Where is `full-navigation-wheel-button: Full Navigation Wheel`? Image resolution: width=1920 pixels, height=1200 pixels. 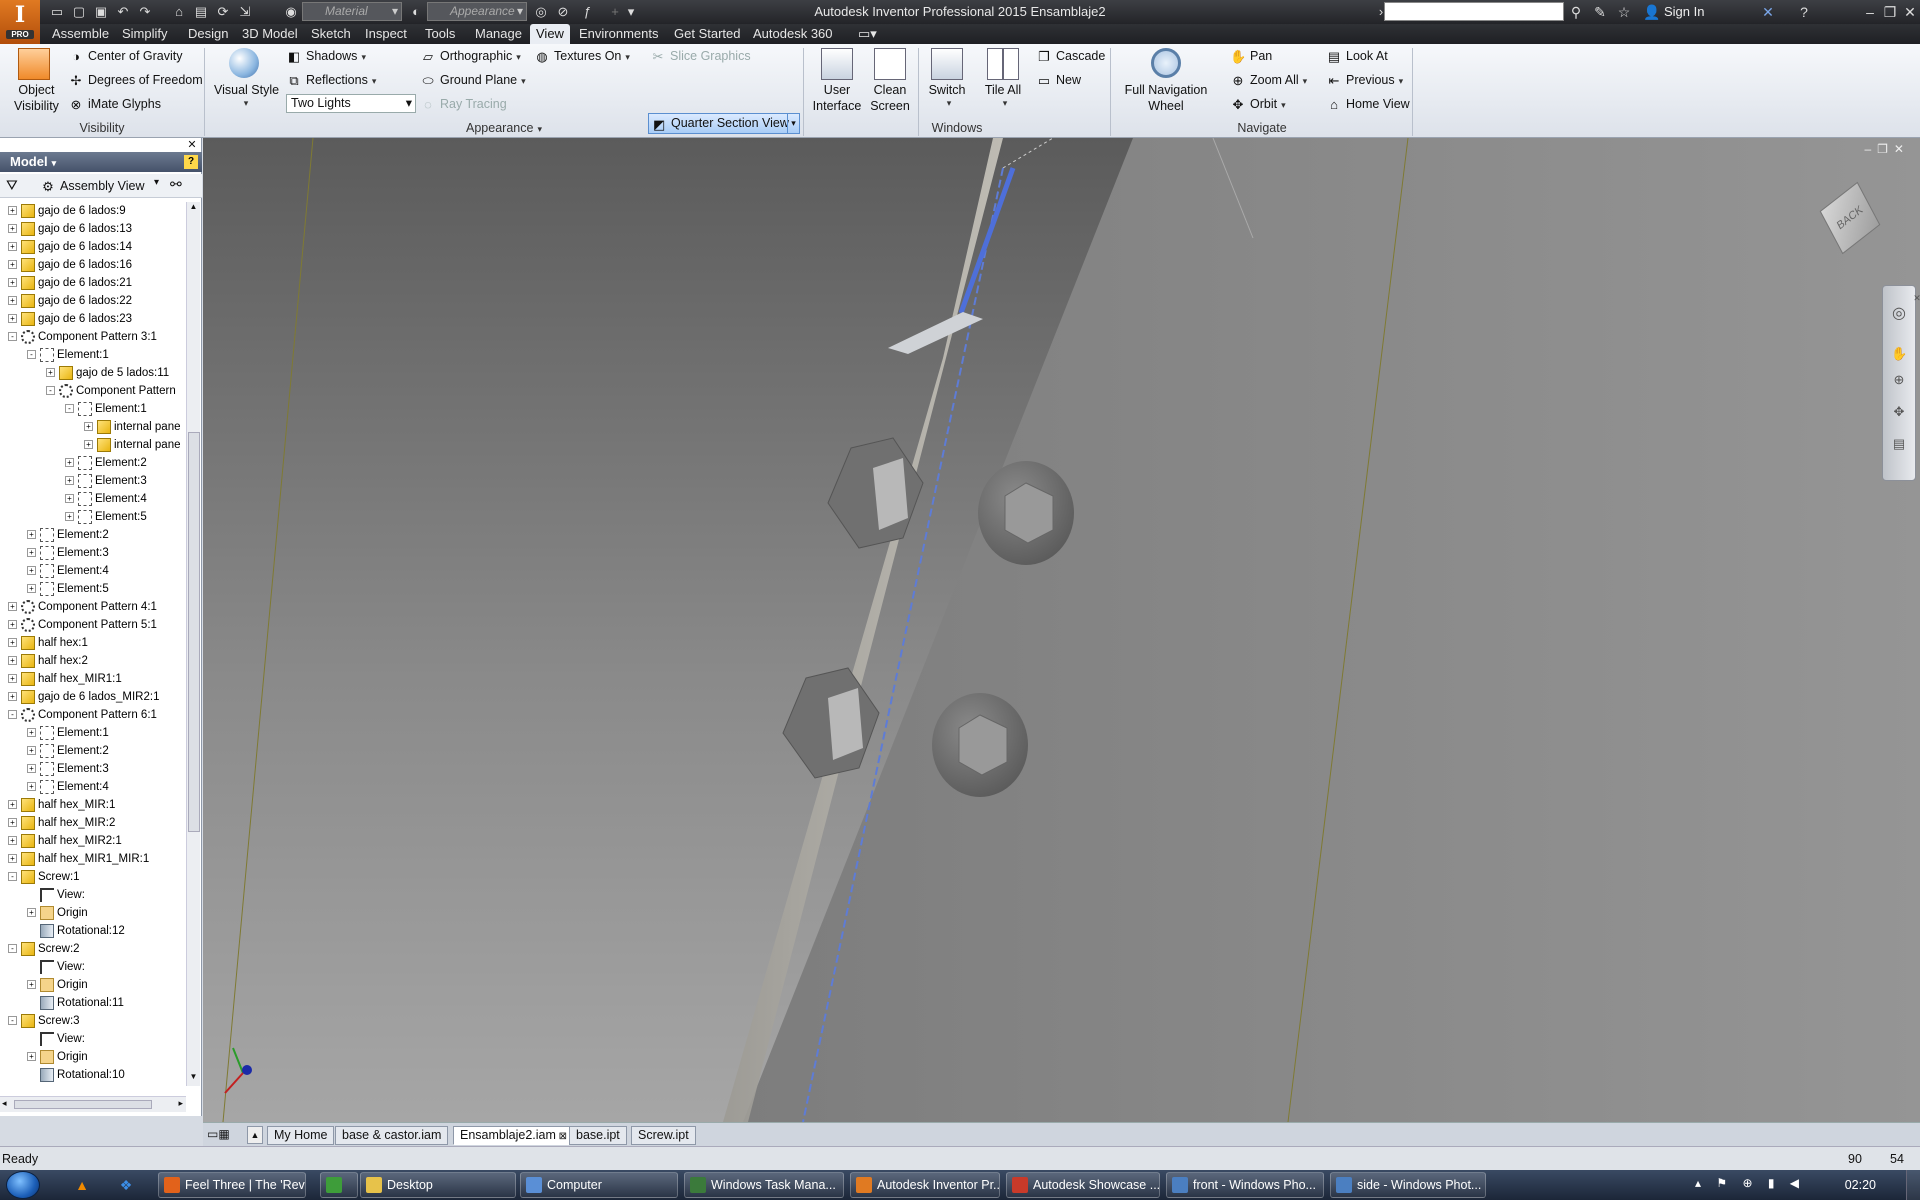 full-navigation-wheel-button: Full Navigation Wheel is located at coordinates (1166, 81).